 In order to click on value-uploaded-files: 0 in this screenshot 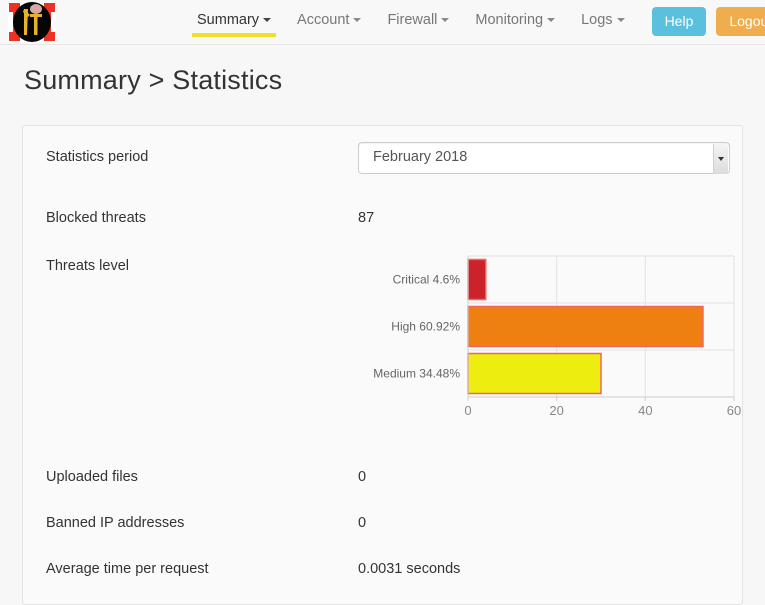, I will do `click(362, 477)`.